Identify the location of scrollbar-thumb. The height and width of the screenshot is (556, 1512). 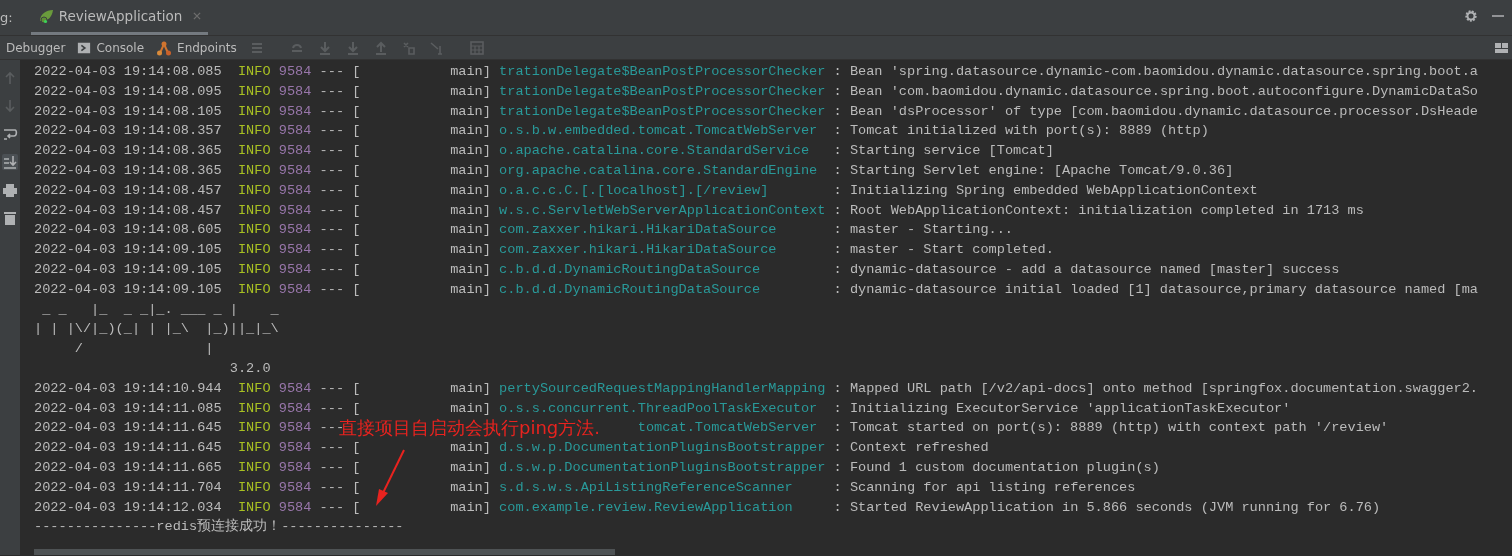
(324, 552).